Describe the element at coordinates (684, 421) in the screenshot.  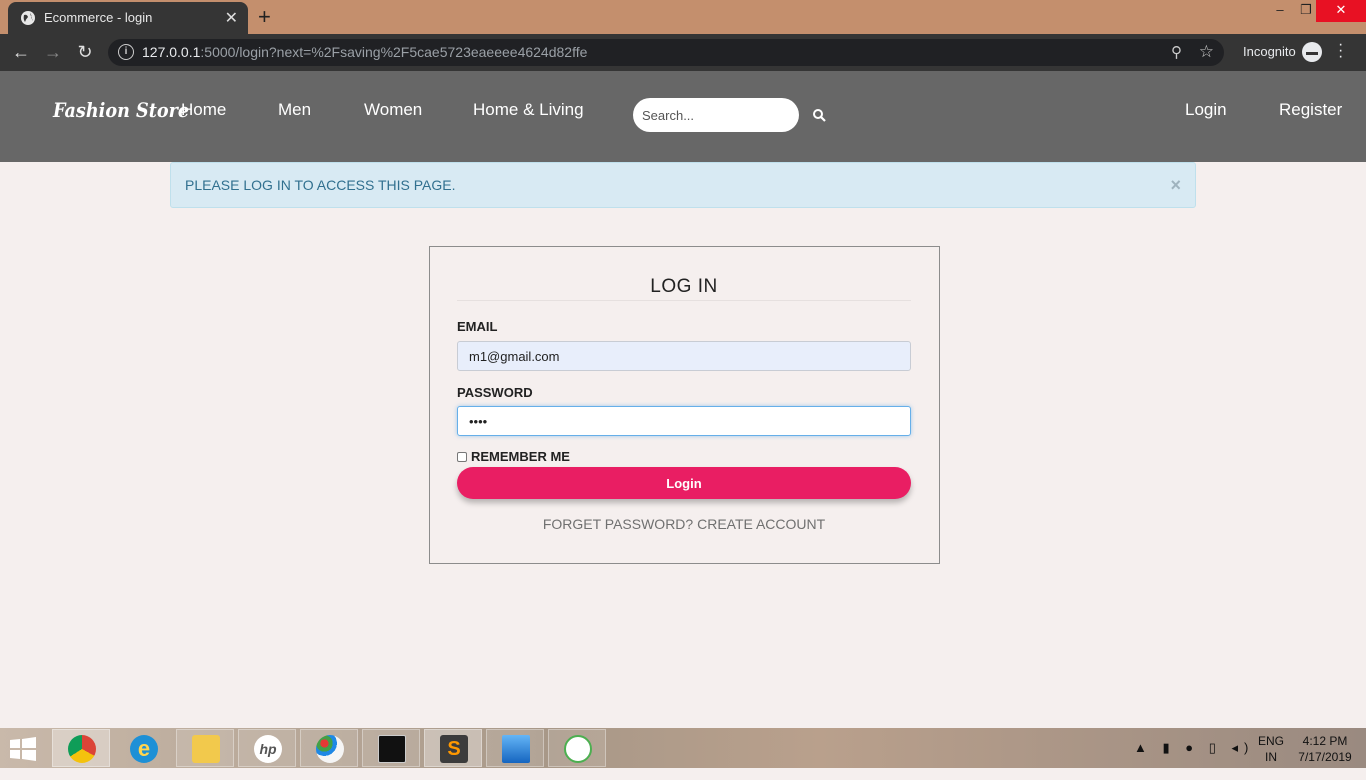
I see `password-field` at that location.